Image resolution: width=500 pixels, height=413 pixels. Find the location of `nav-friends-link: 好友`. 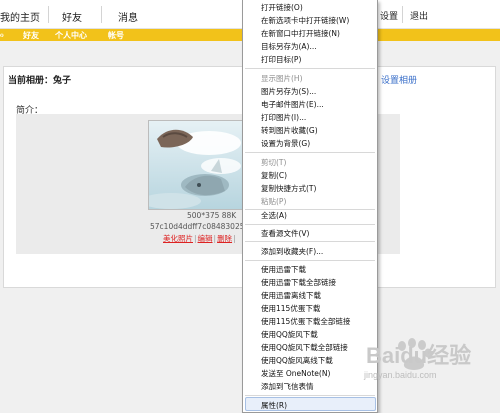

nav-friends-link: 好友 is located at coordinates (72, 16).